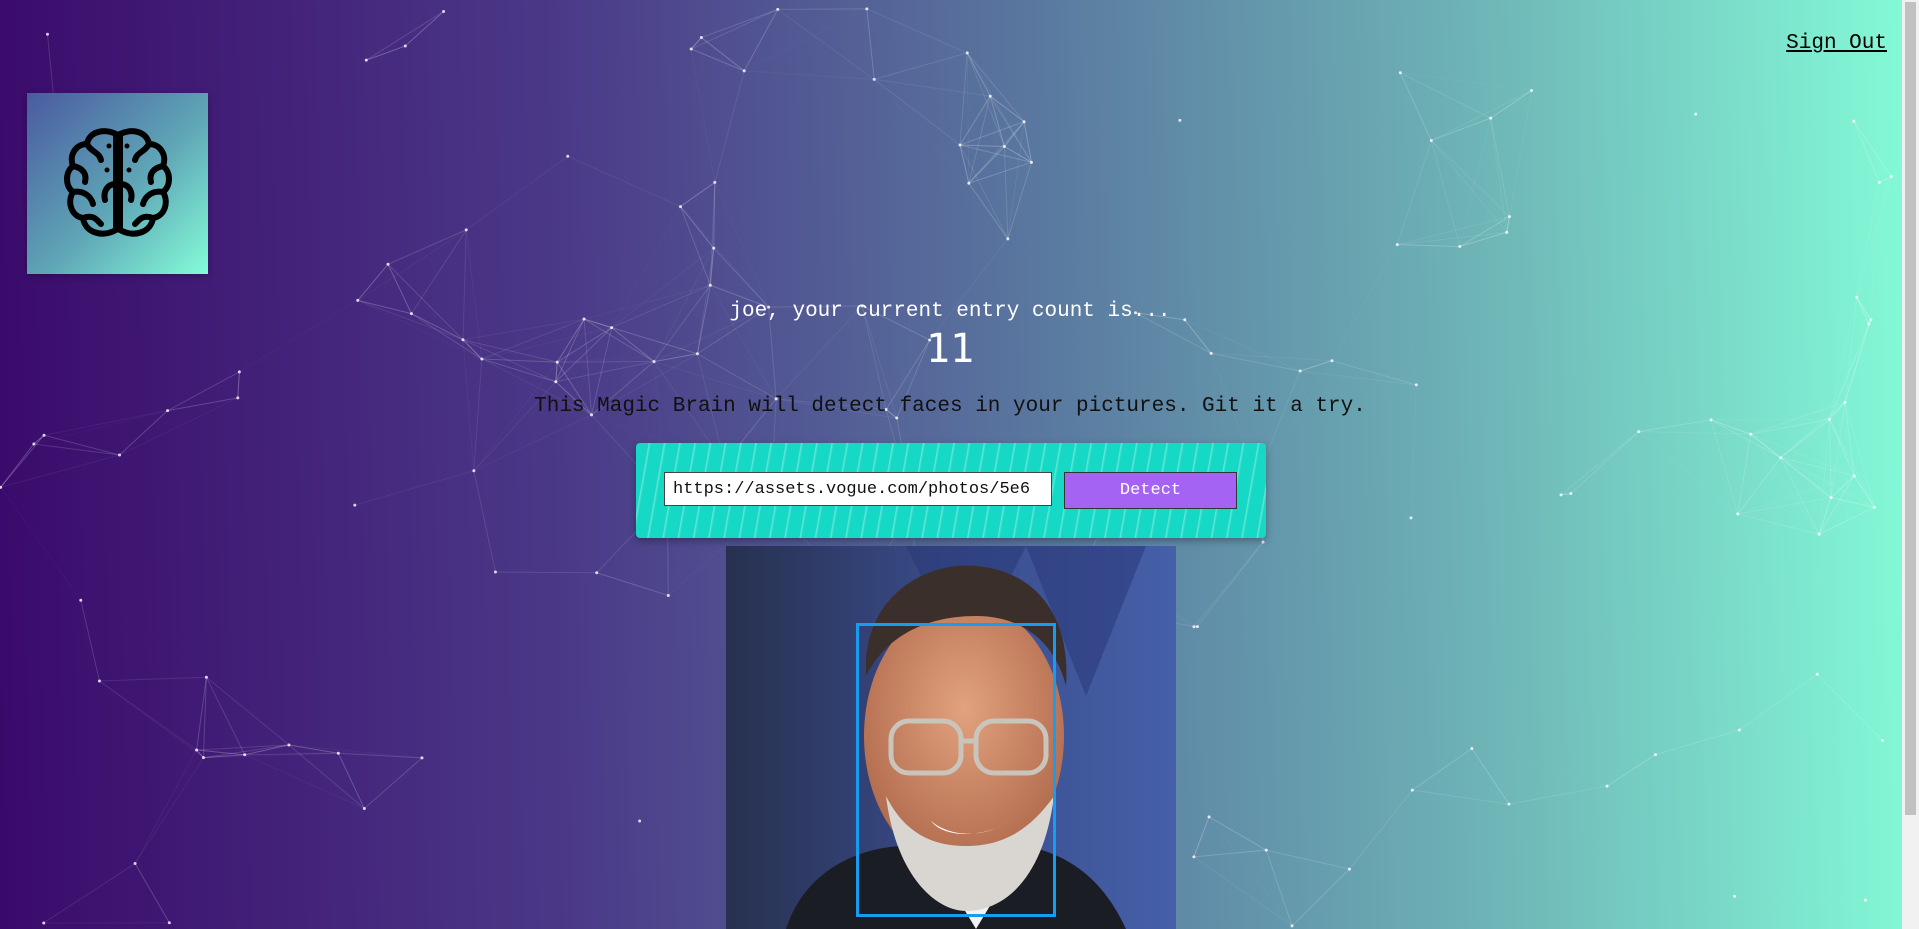 Image resolution: width=1919 pixels, height=929 pixels. What do you see at coordinates (956, 770) in the screenshot?
I see `face-bounding-box` at bounding box center [956, 770].